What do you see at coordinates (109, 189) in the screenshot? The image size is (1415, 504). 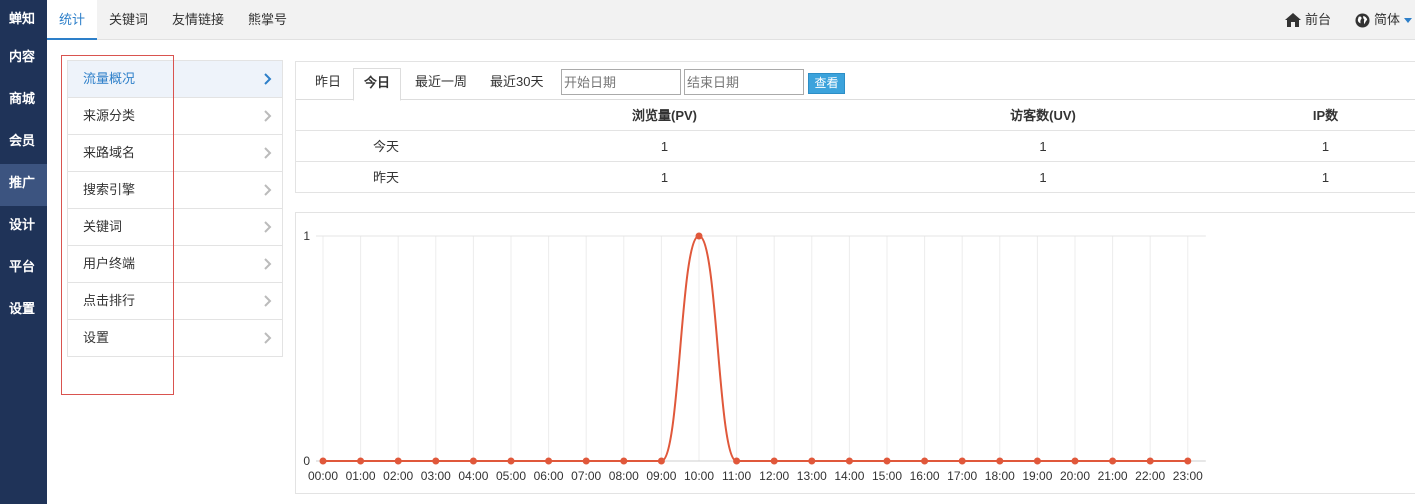 I see `menu-item-label: 搜索引擎` at bounding box center [109, 189].